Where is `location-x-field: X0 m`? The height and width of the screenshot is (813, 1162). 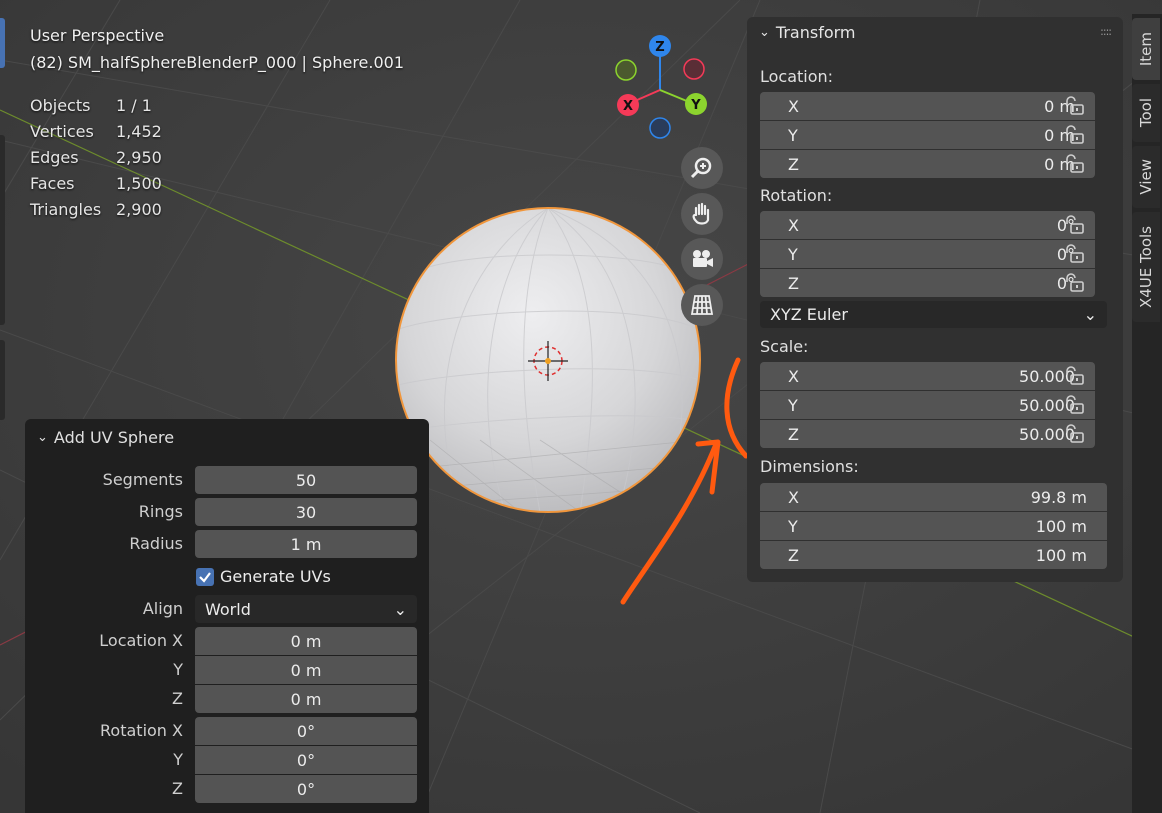
location-x-field: X0 m is located at coordinates (927, 106).